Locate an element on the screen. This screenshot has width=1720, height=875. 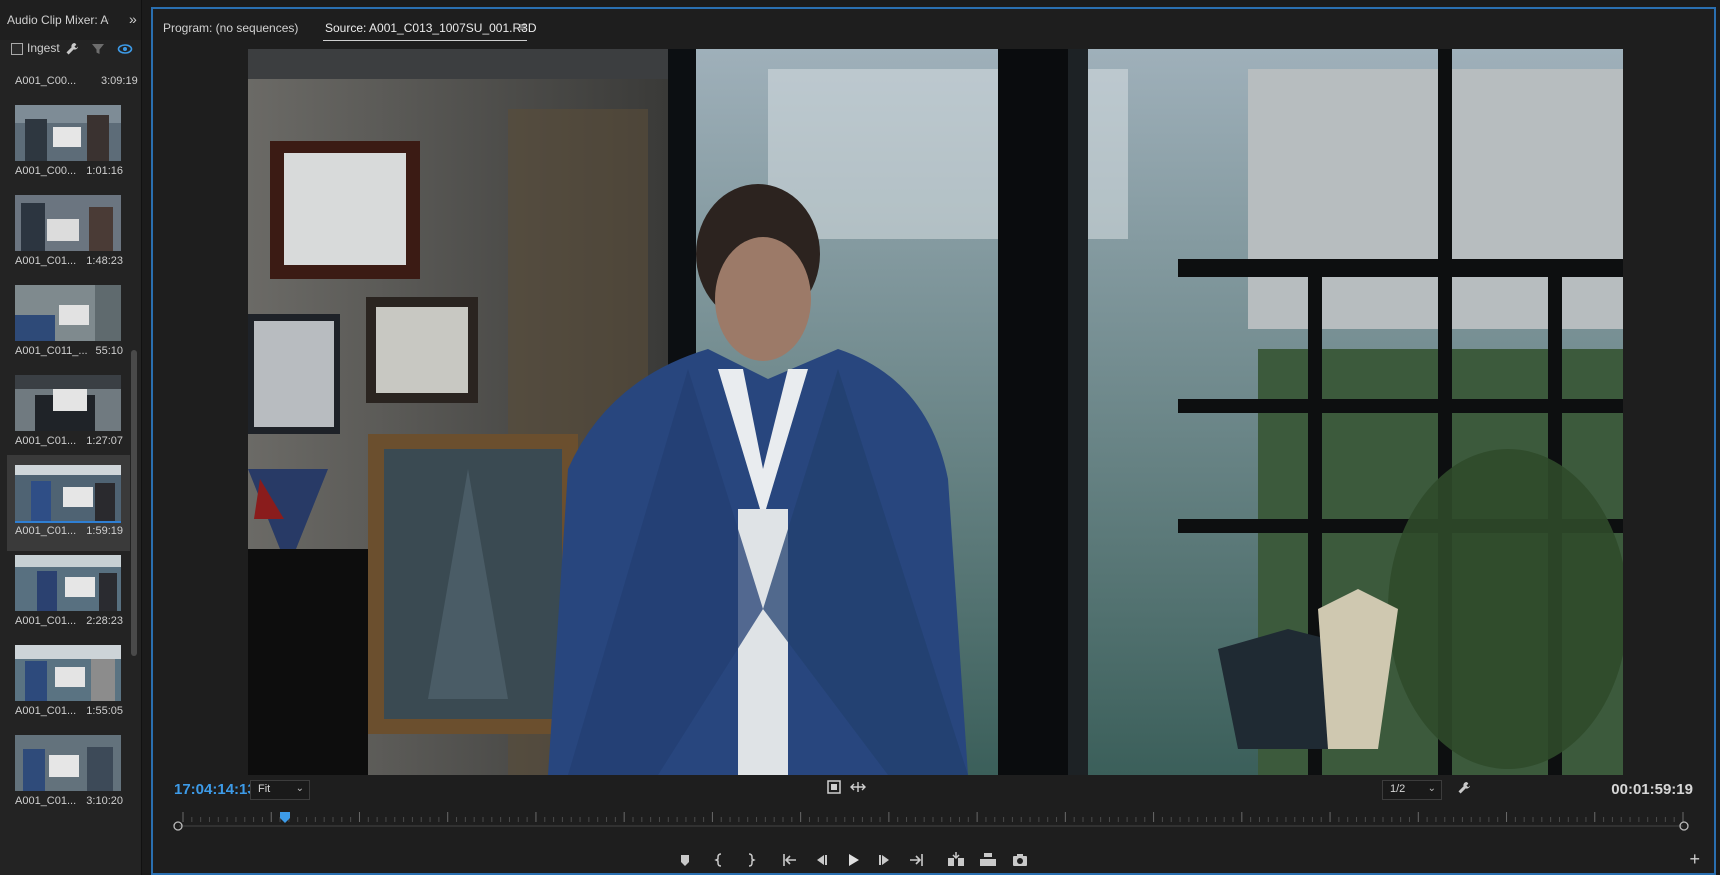
resolution-select: 1/2 ⌄ is located at coordinates (1412, 790).